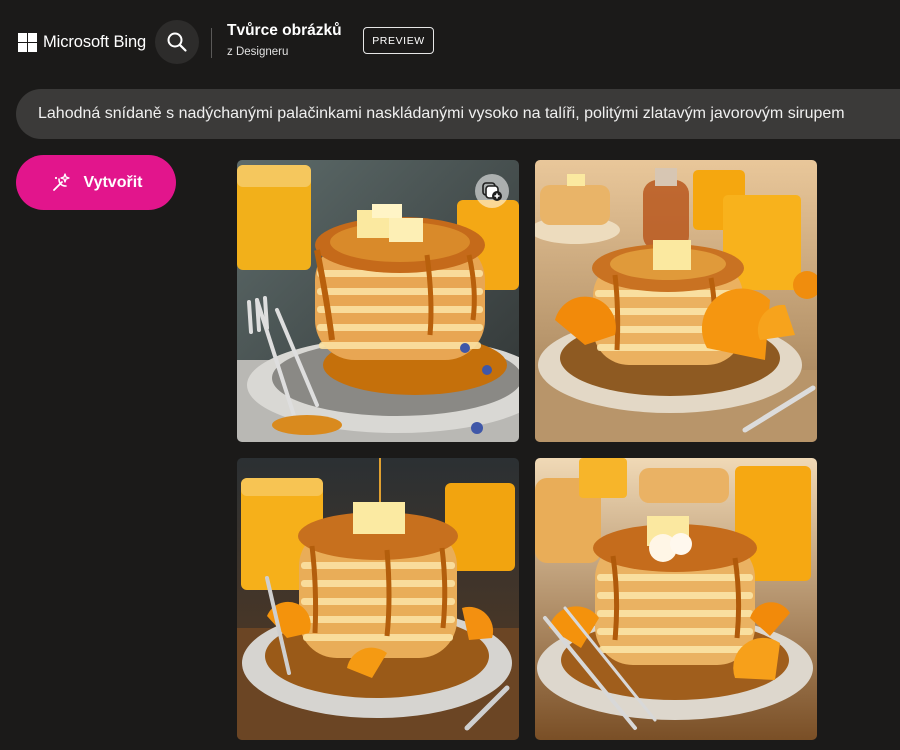 The image size is (900, 750). What do you see at coordinates (113, 182) in the screenshot?
I see `create-button-label: Vytvořit` at bounding box center [113, 182].